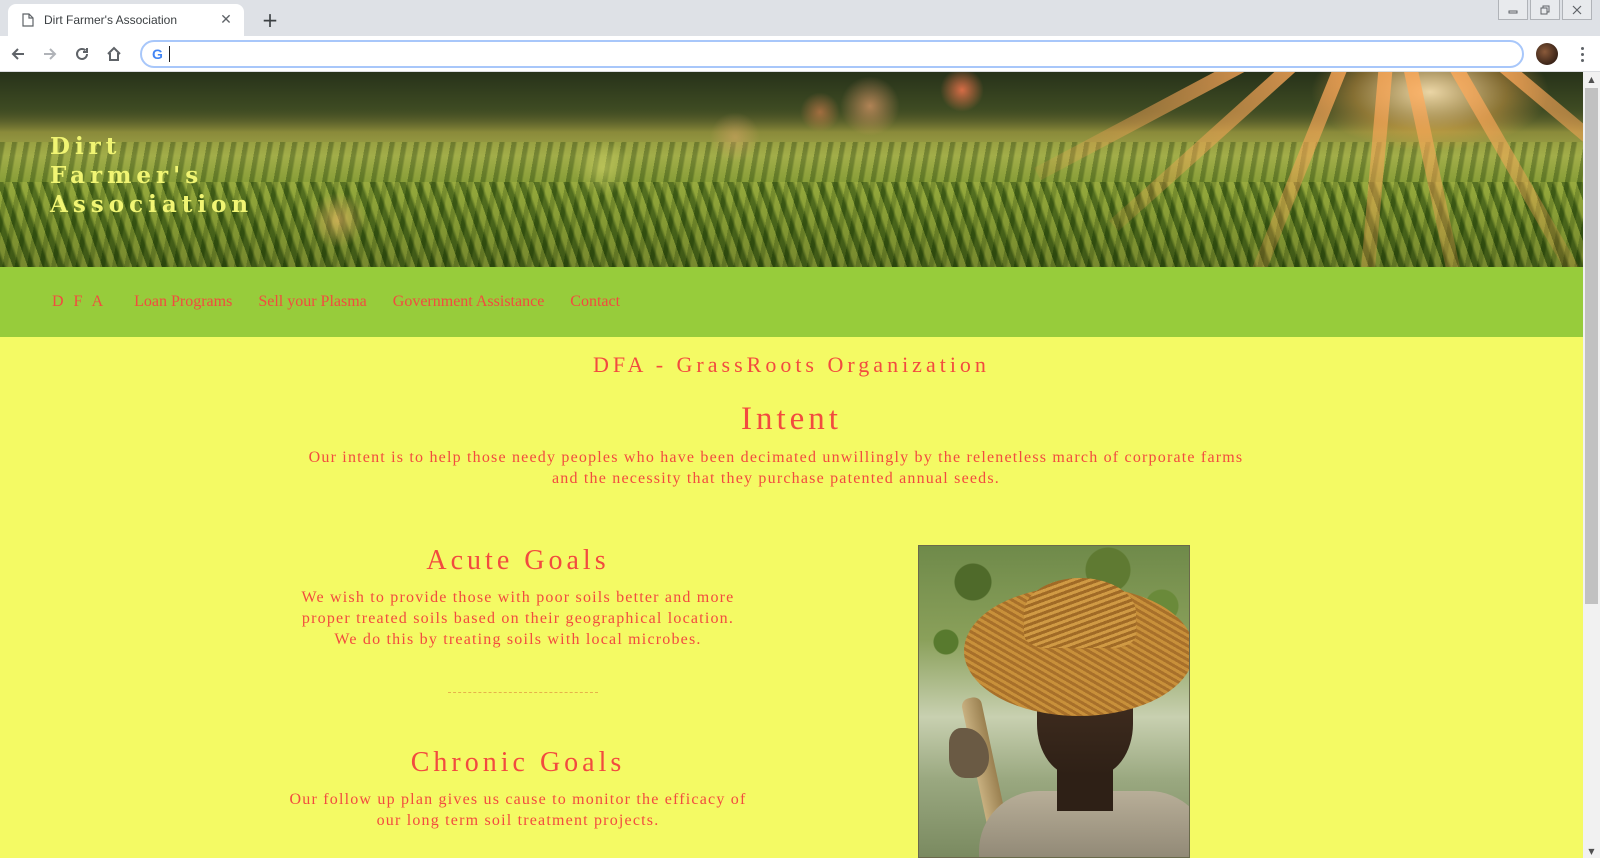 This screenshot has height=858, width=1600. What do you see at coordinates (28, 20) in the screenshot?
I see `page-icon` at bounding box center [28, 20].